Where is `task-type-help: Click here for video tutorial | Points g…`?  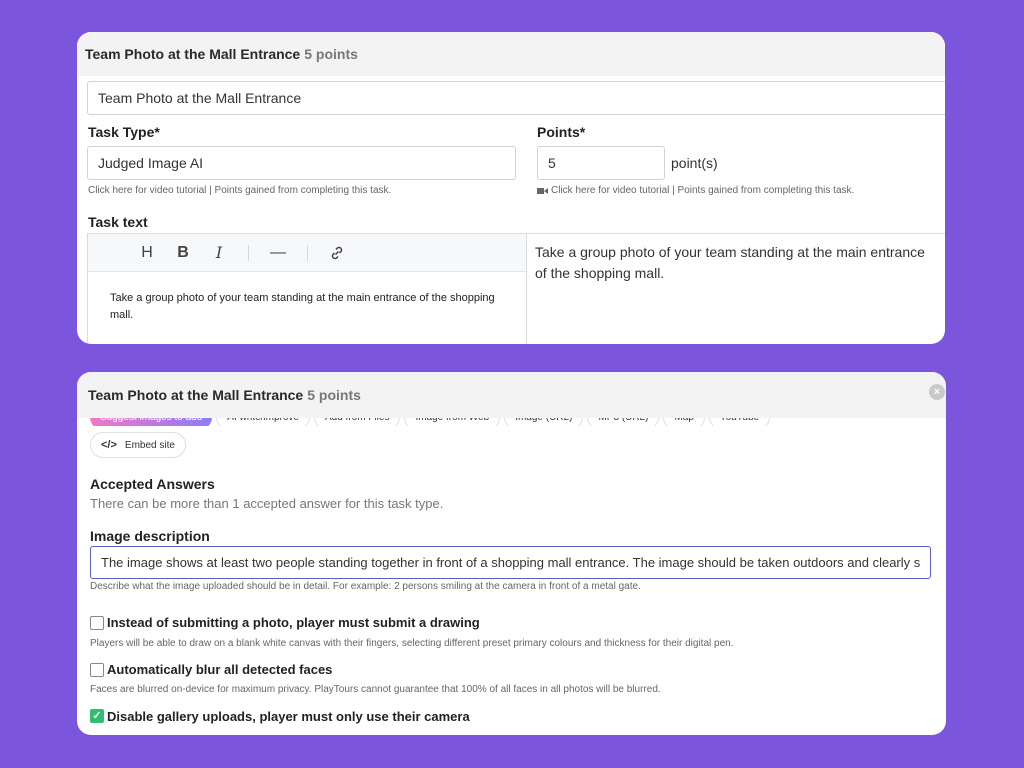
task-type-help: Click here for video tutorial | Points g… is located at coordinates (239, 190).